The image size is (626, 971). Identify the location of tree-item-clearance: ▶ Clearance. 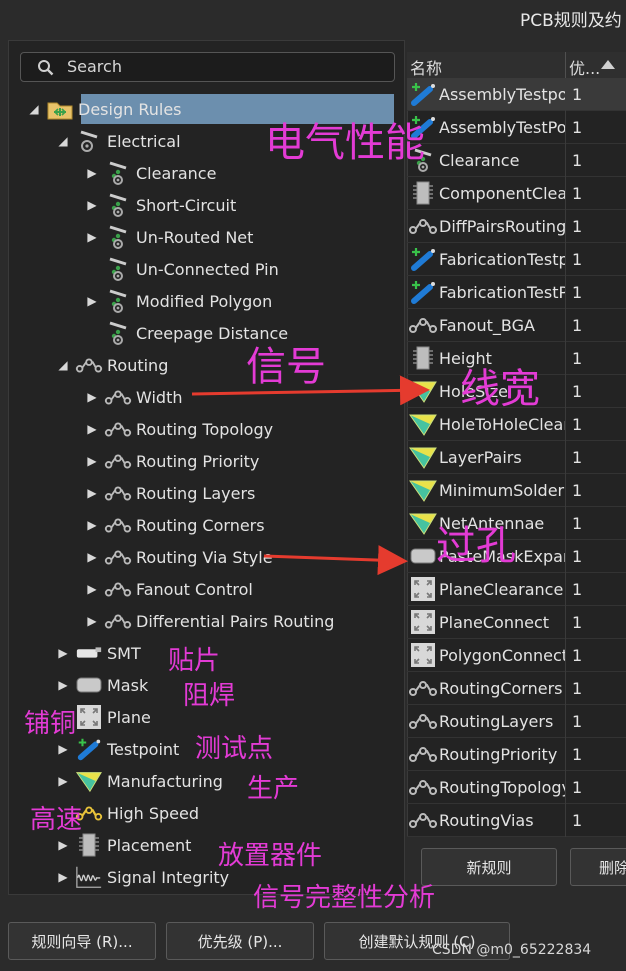
(151, 173).